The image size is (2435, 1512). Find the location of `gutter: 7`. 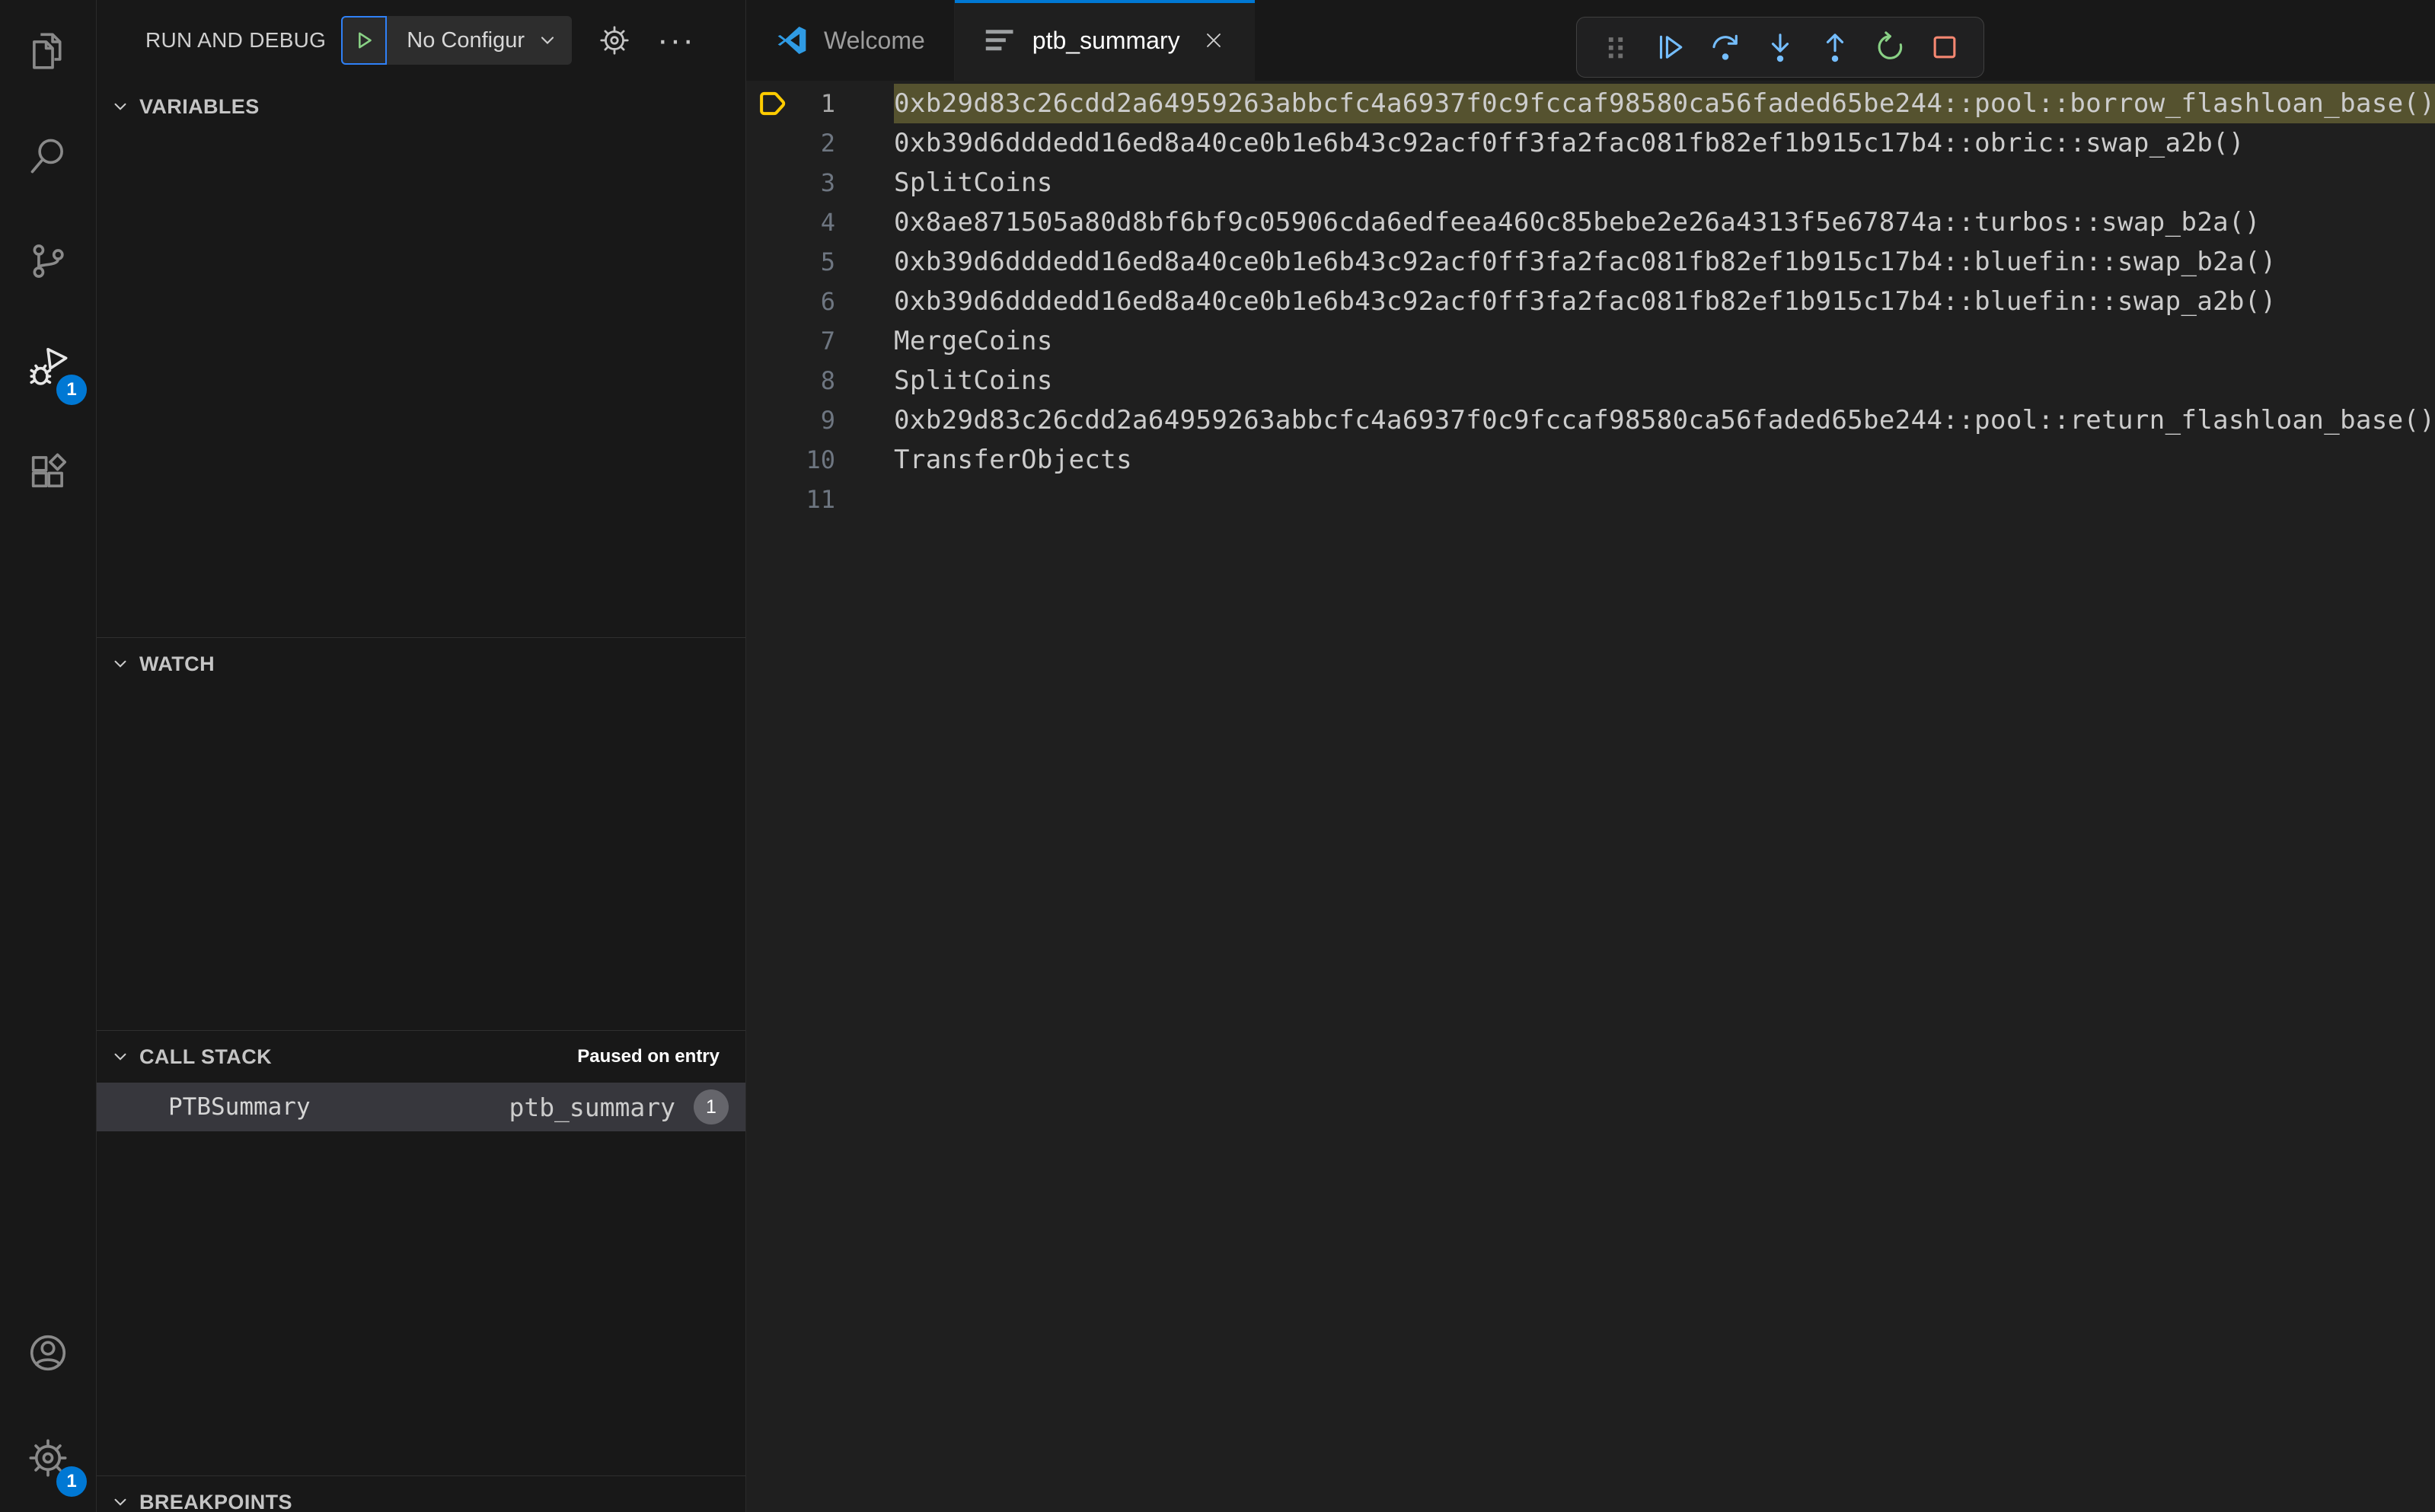

gutter: 7 is located at coordinates (820, 341).